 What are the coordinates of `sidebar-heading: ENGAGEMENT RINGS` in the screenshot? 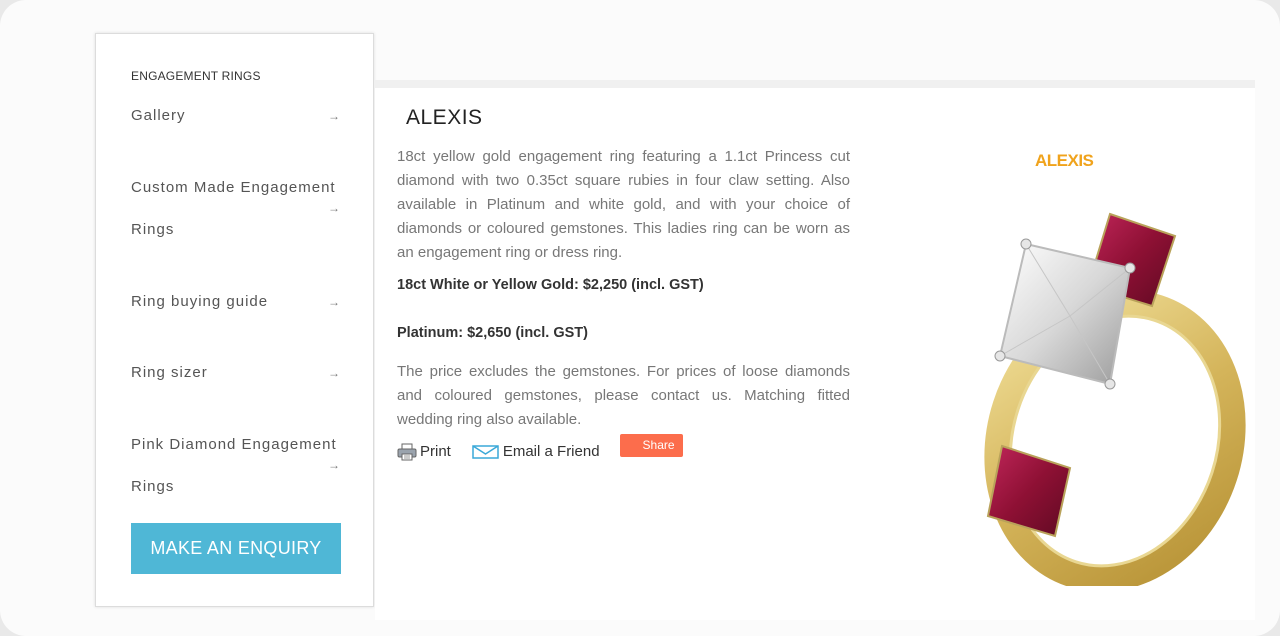 It's located at (196, 76).